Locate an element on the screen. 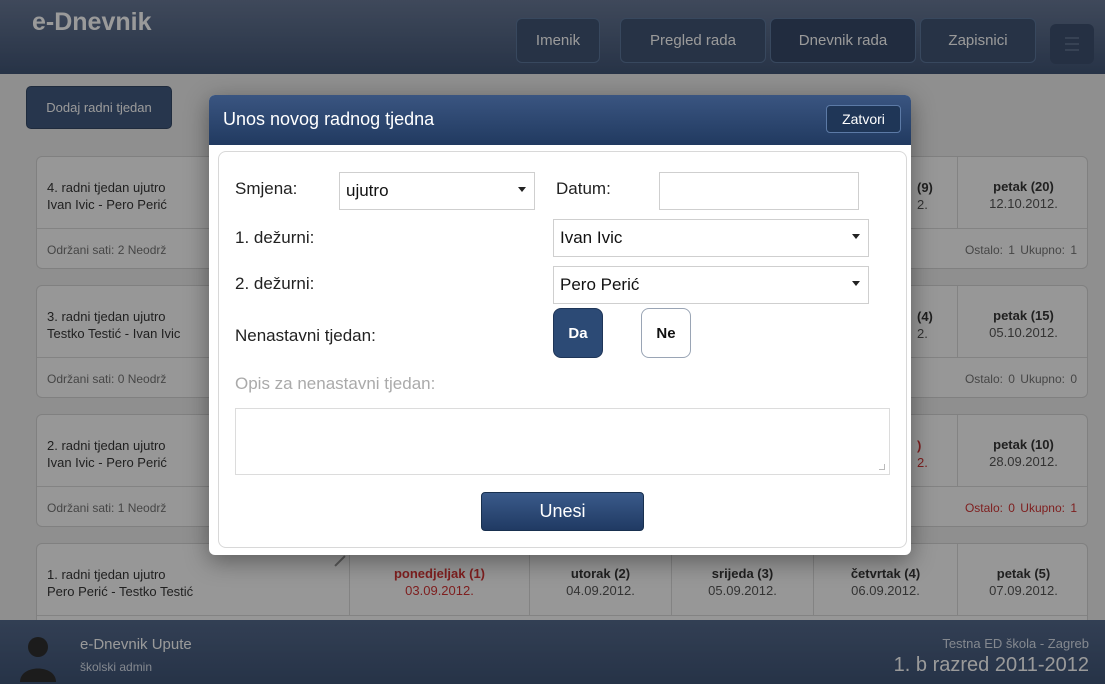 This screenshot has height=684, width=1105. date-input is located at coordinates (759, 191).